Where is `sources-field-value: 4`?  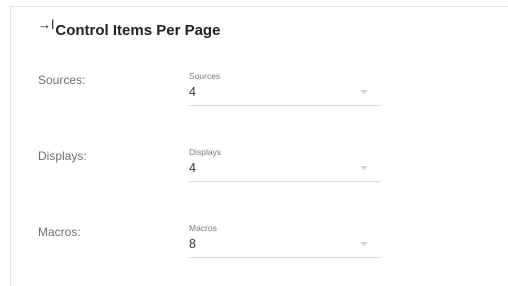
sources-field-value: 4 is located at coordinates (192, 92).